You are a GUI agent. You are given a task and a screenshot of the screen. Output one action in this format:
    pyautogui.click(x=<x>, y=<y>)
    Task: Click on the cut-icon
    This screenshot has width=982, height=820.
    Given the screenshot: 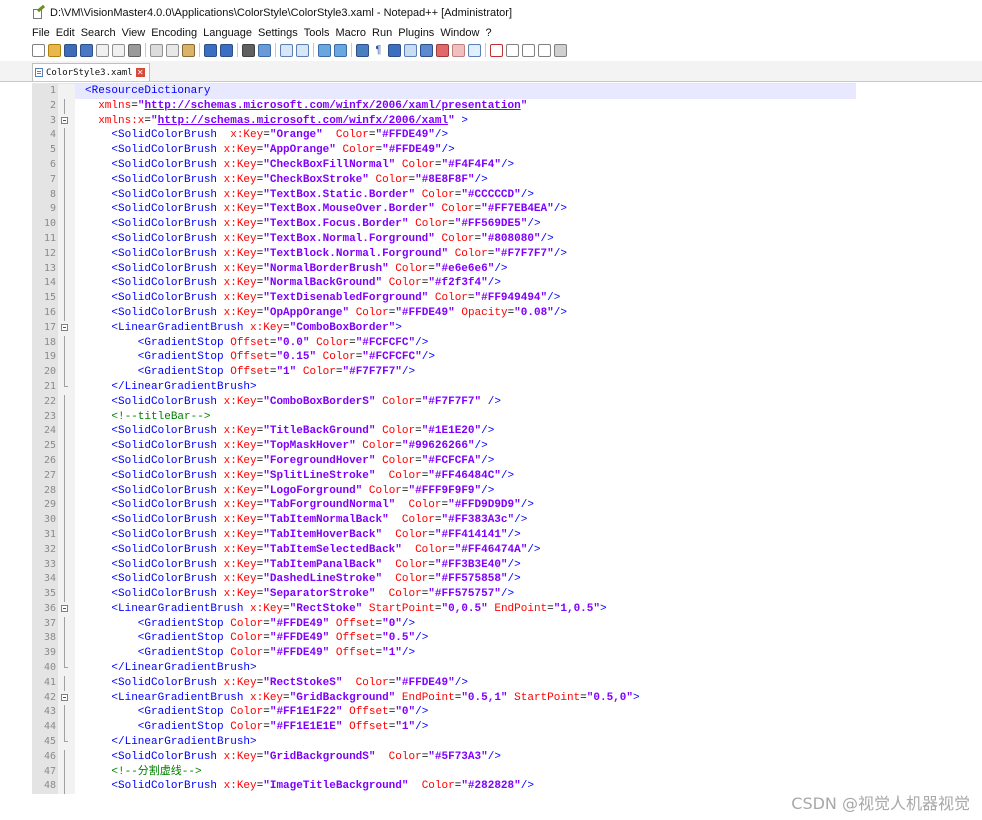 What is the action you would take?
    pyautogui.click(x=156, y=50)
    